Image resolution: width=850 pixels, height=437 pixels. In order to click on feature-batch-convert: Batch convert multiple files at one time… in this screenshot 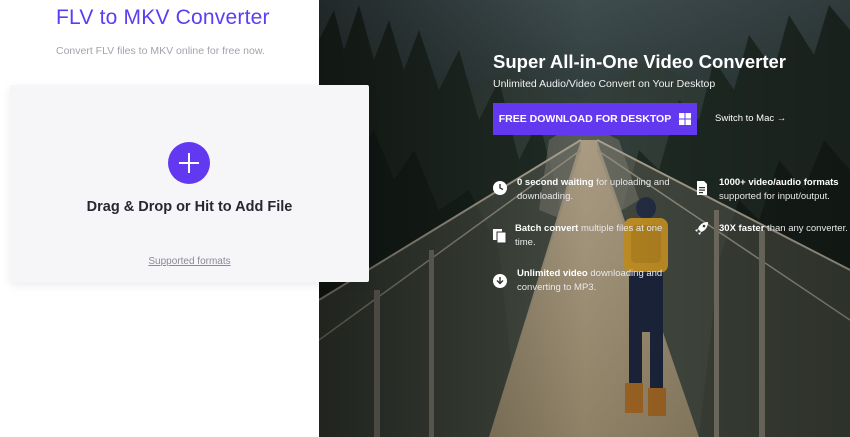, I will do `click(589, 235)`.